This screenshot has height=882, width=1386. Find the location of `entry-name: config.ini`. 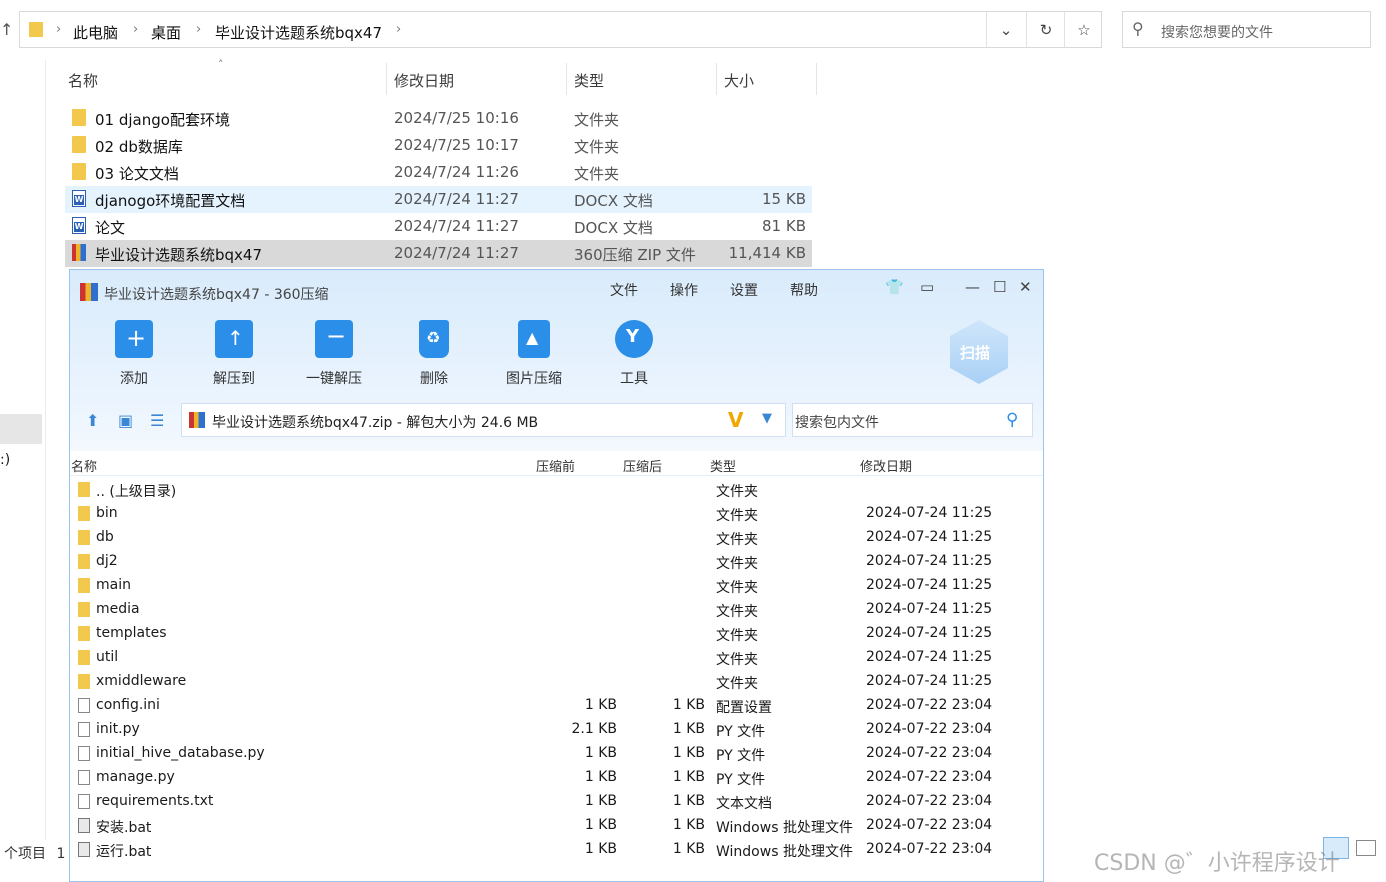

entry-name: config.ini is located at coordinates (128, 705).